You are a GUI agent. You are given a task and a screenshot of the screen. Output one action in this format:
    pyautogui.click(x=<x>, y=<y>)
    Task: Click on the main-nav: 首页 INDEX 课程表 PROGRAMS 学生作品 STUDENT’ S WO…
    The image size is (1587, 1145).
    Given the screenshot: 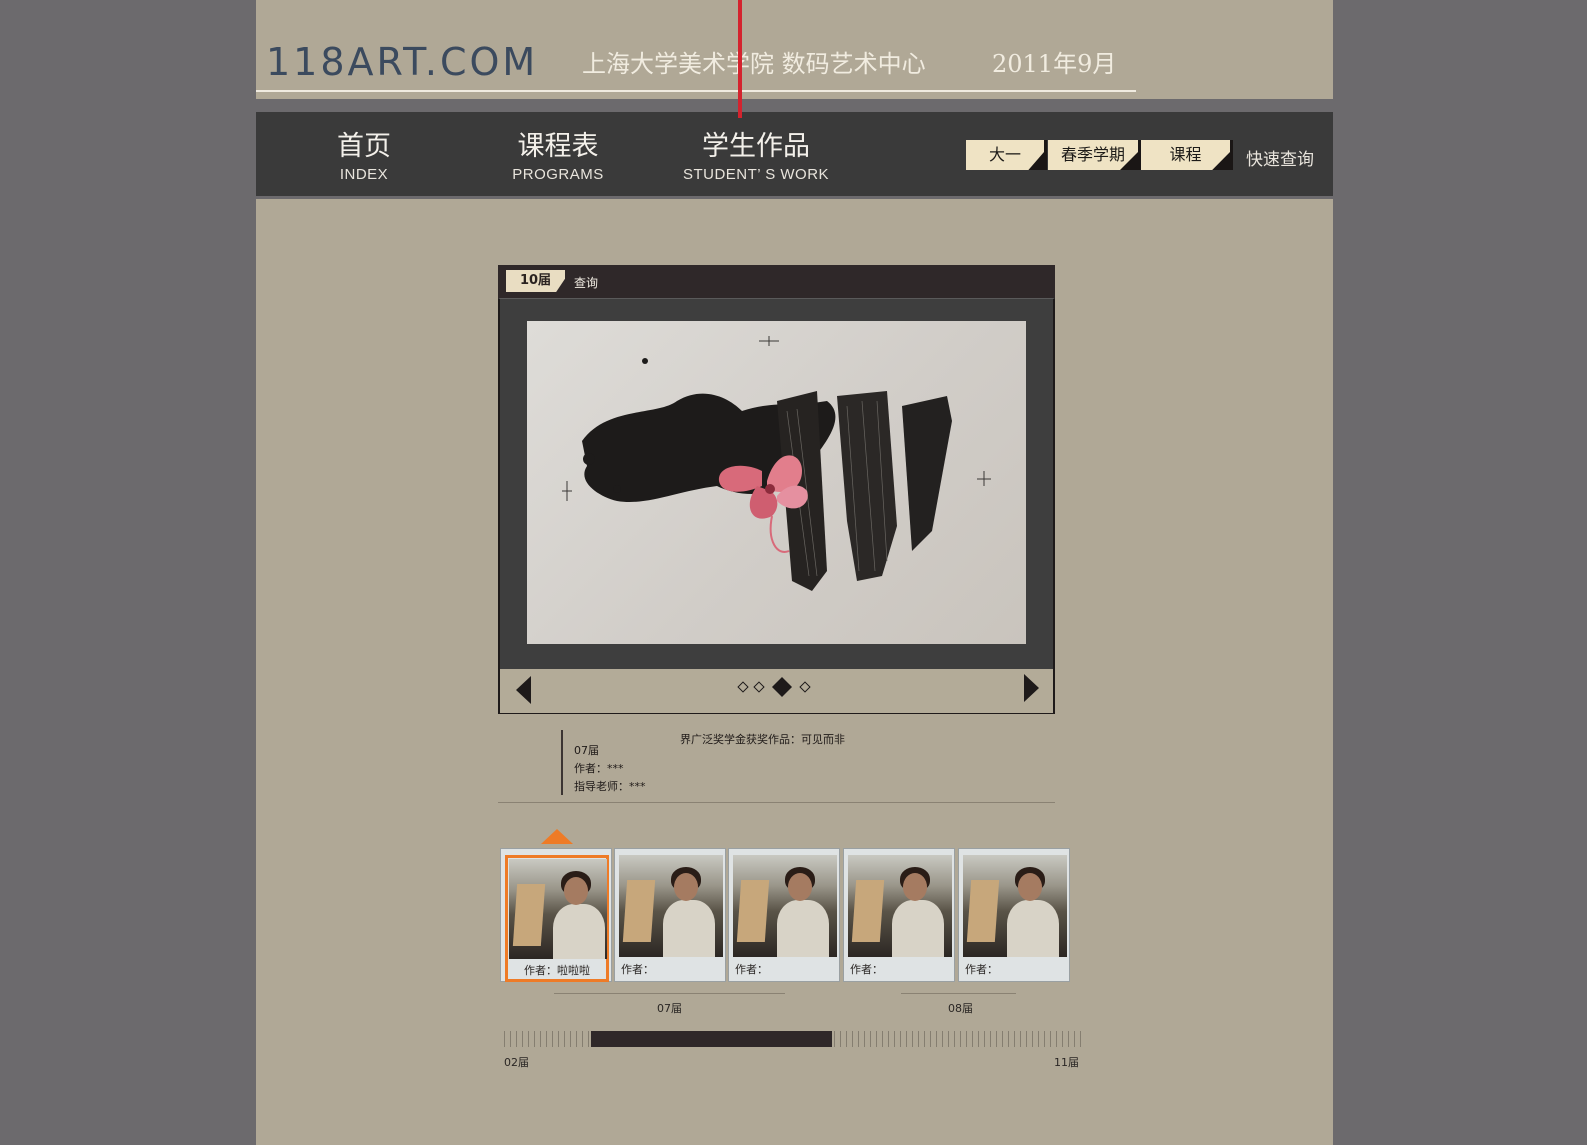 What is the action you would take?
    pyautogui.click(x=794, y=155)
    